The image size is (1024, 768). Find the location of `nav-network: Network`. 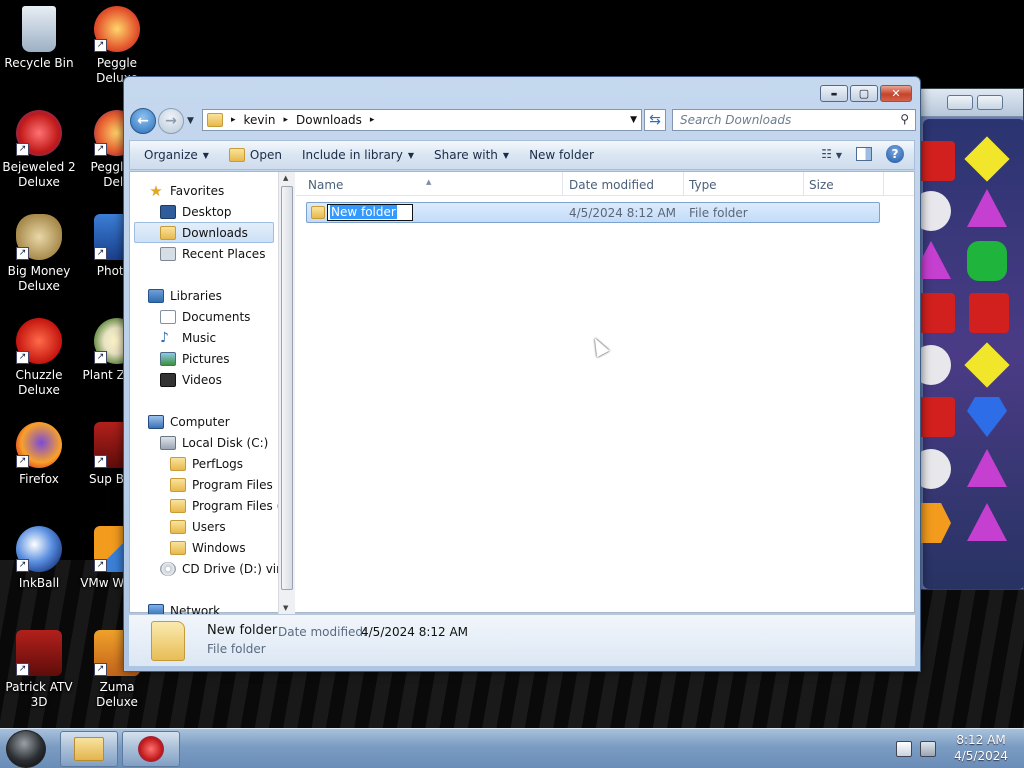

nav-network: Network is located at coordinates (184, 607).